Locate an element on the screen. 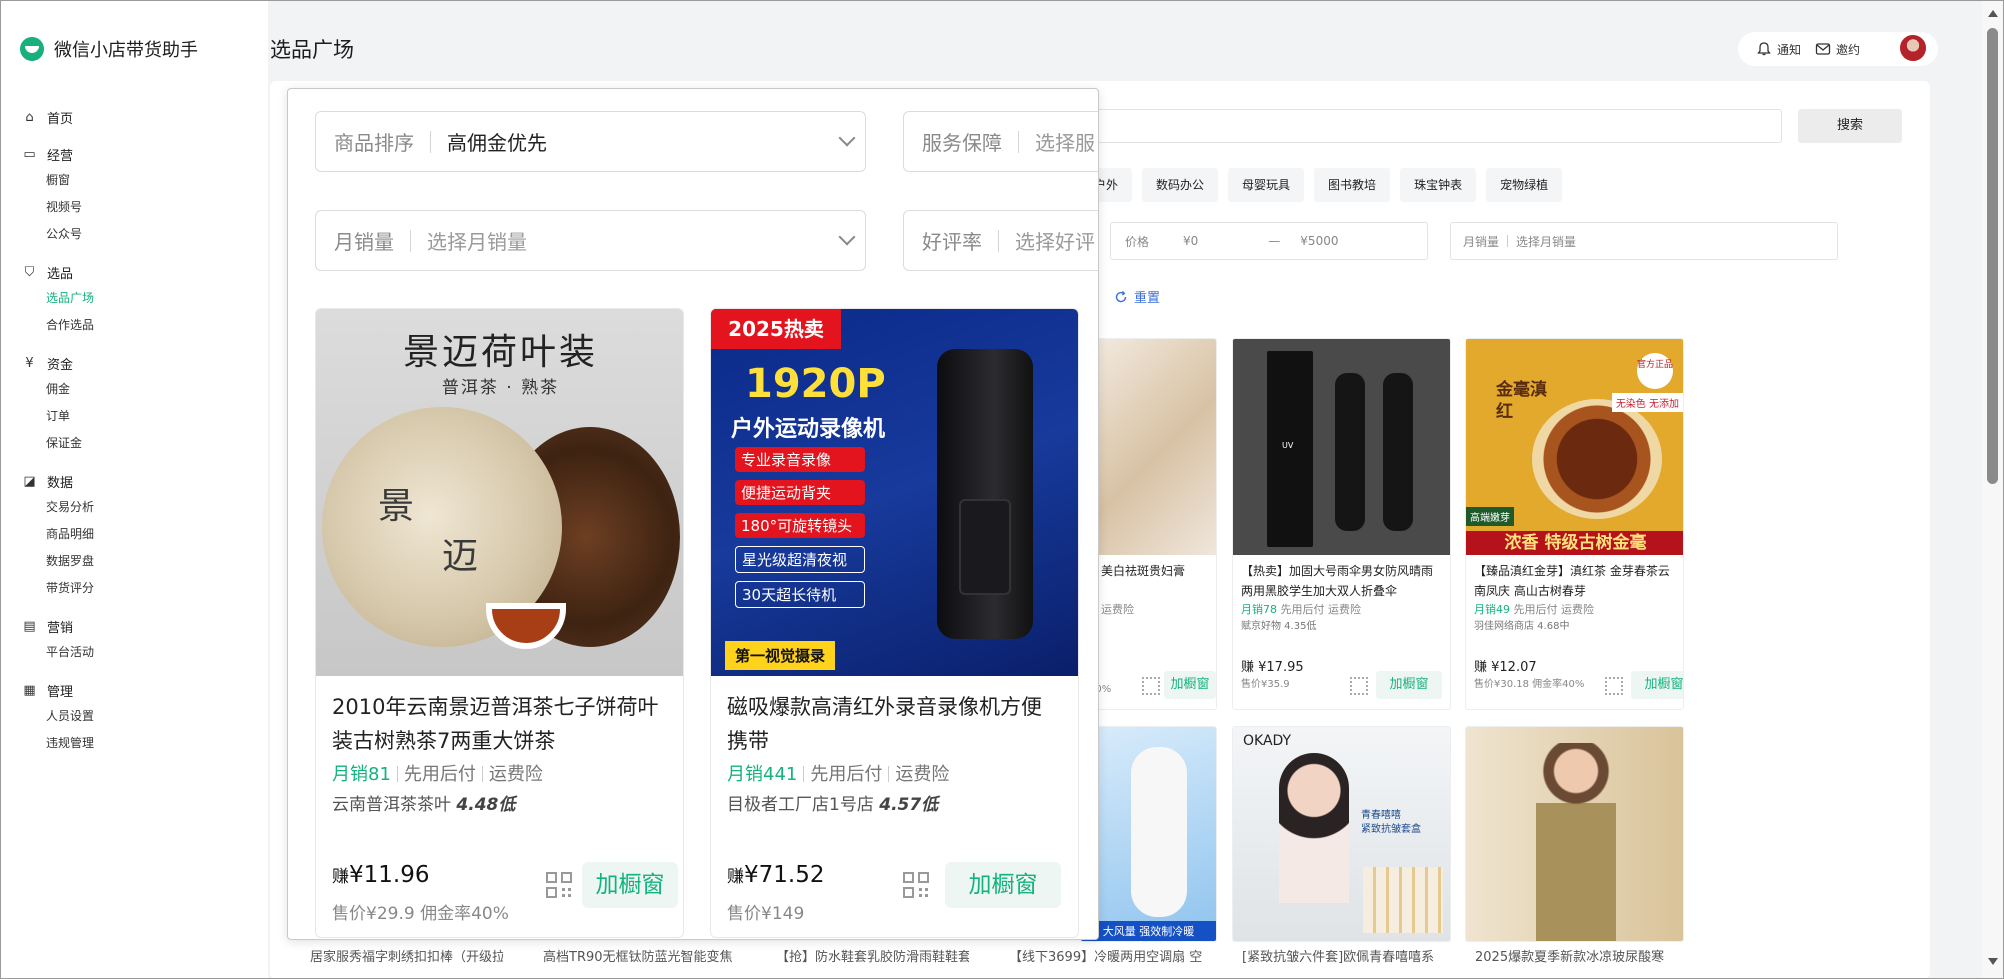 The width and height of the screenshot is (2004, 979). app-logo: 微信小店带货助手 is located at coordinates (109, 49).